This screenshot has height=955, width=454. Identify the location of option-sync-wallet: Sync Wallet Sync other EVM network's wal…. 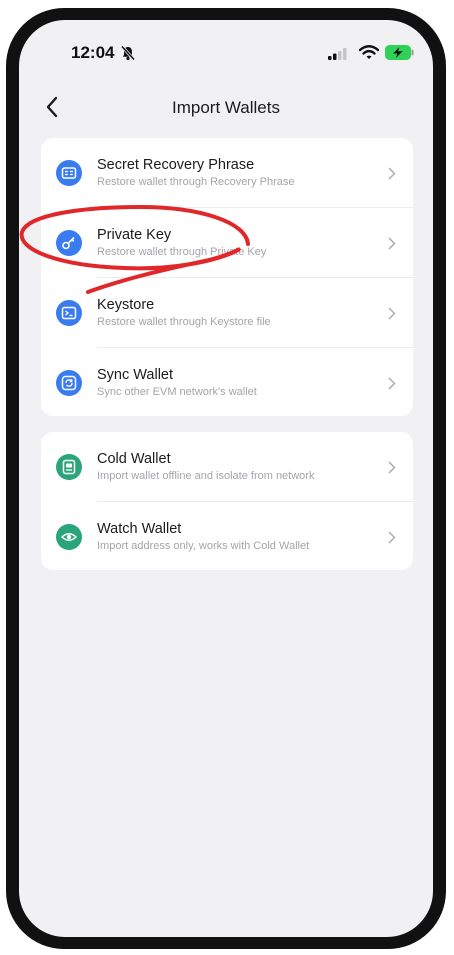
(227, 383).